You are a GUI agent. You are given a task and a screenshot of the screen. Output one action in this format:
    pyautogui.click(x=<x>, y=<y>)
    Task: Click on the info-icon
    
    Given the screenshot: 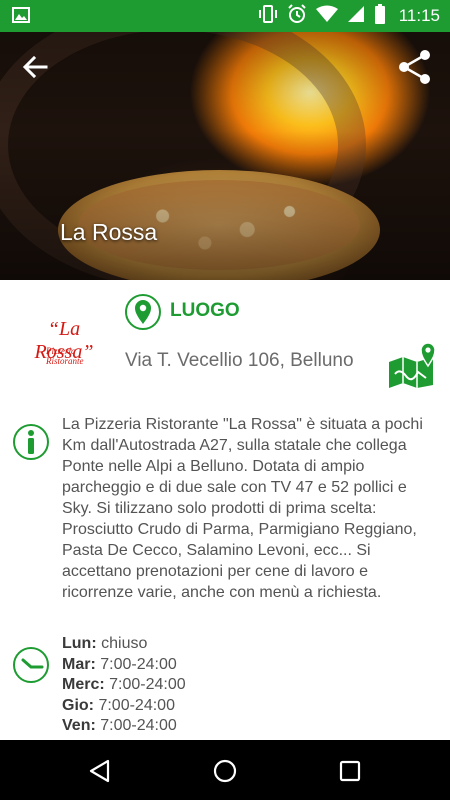 What is the action you would take?
    pyautogui.click(x=31, y=442)
    